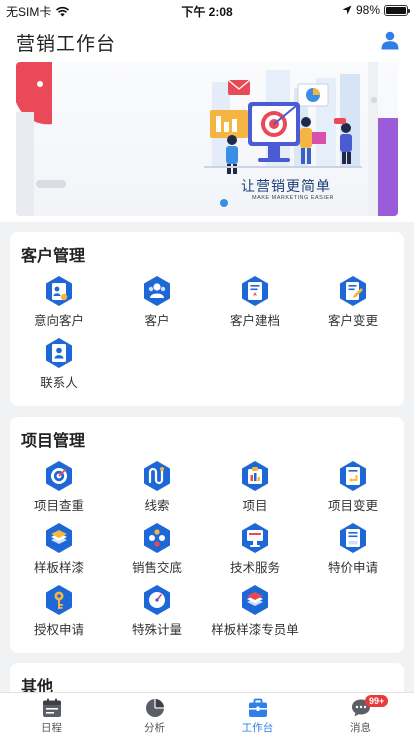 The height and width of the screenshot is (736, 414). I want to click on tab-analysis: 分析, so click(154, 716).